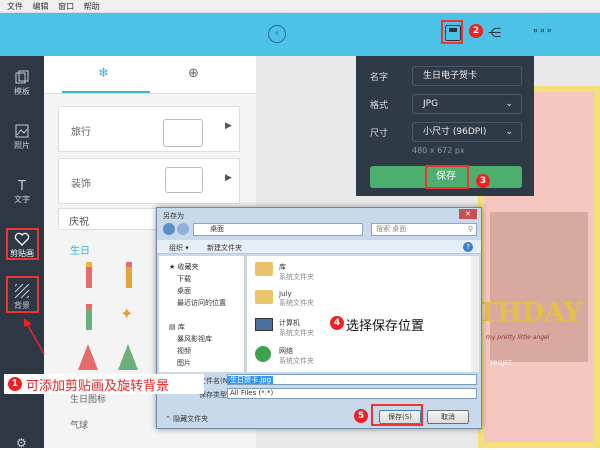  I want to click on text-icon: T, so click(21, 185).